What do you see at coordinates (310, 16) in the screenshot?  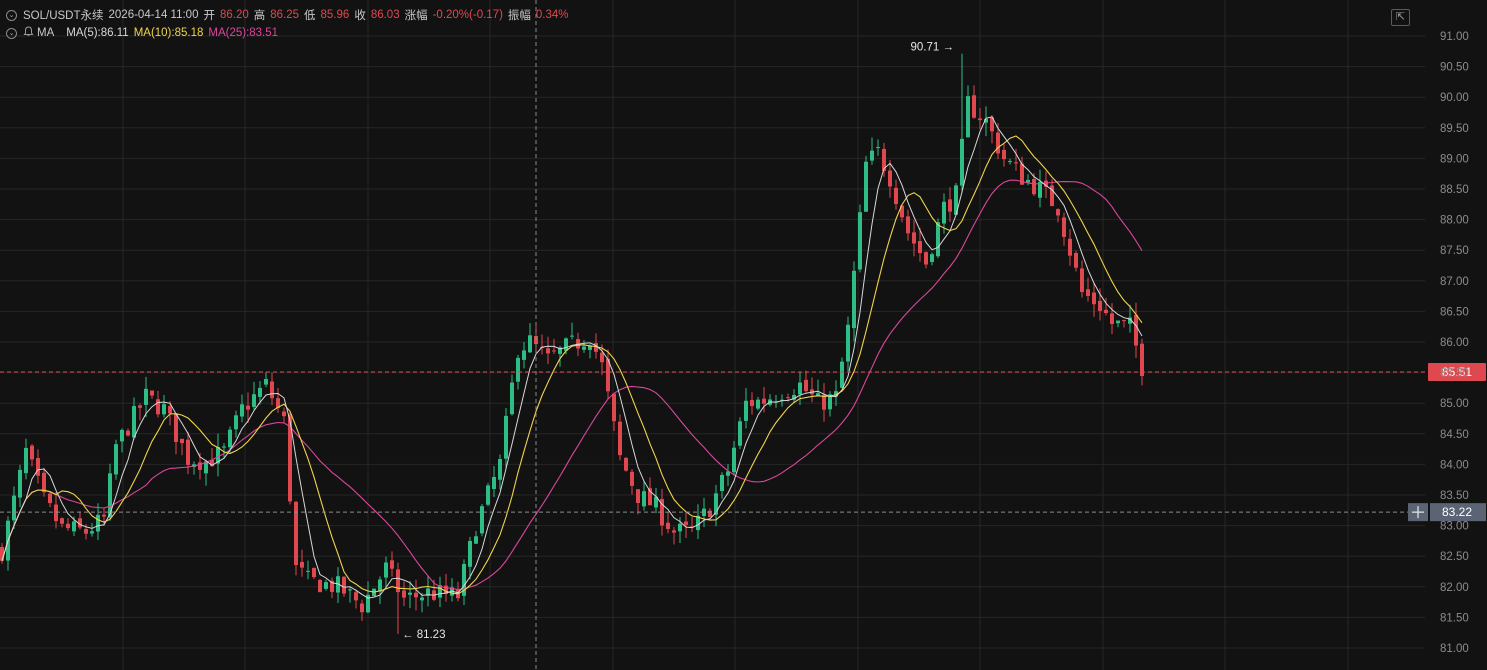 I see `low-label: 低` at bounding box center [310, 16].